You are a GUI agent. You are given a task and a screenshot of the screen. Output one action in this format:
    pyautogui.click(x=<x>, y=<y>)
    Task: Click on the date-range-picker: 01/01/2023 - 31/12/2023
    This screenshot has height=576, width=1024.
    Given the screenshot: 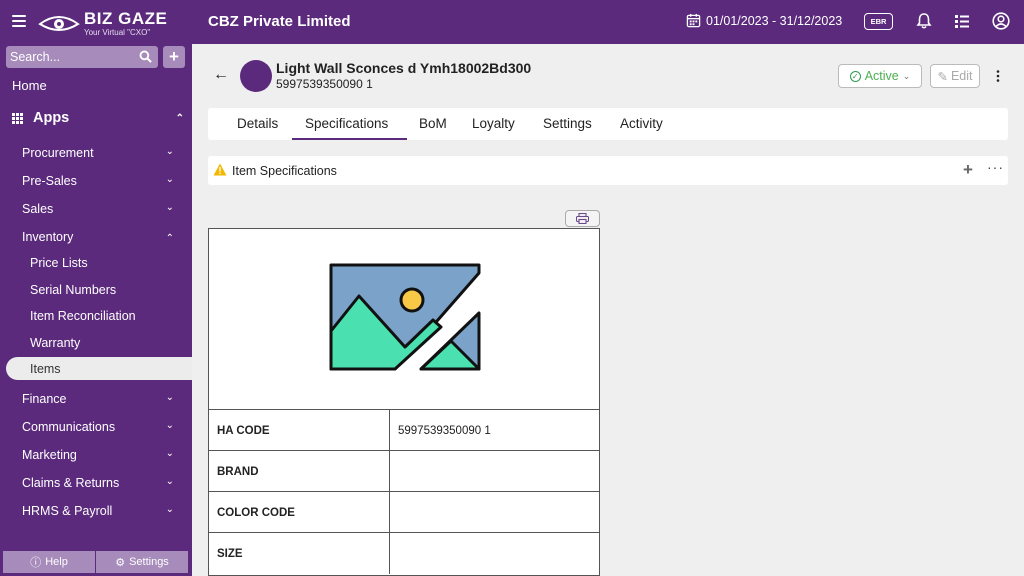 What is the action you would take?
    pyautogui.click(x=764, y=20)
    